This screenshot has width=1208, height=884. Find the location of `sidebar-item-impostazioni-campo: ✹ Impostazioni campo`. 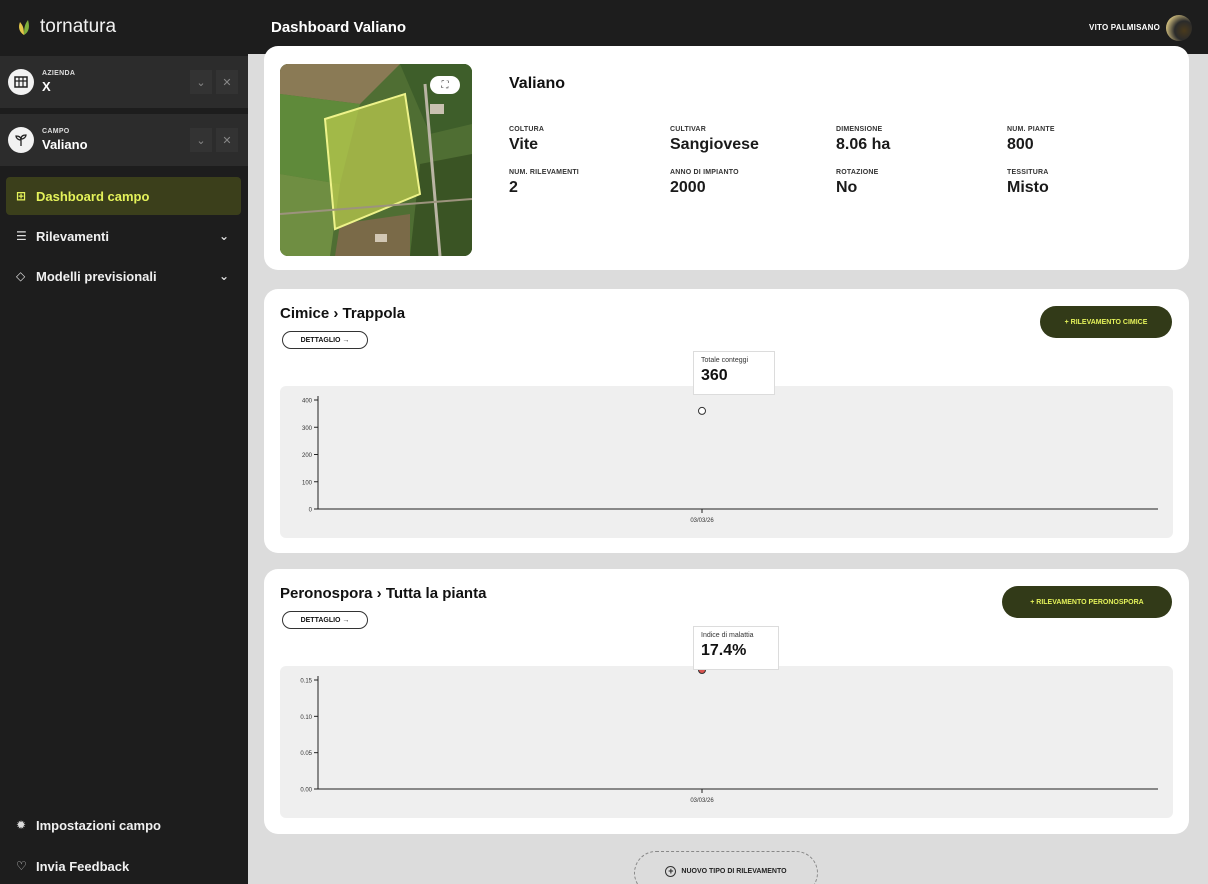

sidebar-item-impostazioni-campo: ✹ Impostazioni campo is located at coordinates (123, 825).